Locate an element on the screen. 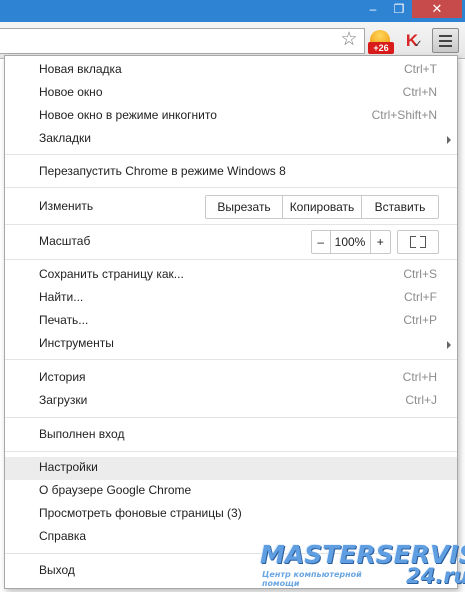  menu-item-zoom: Масштаб – 100% + is located at coordinates (231, 242).